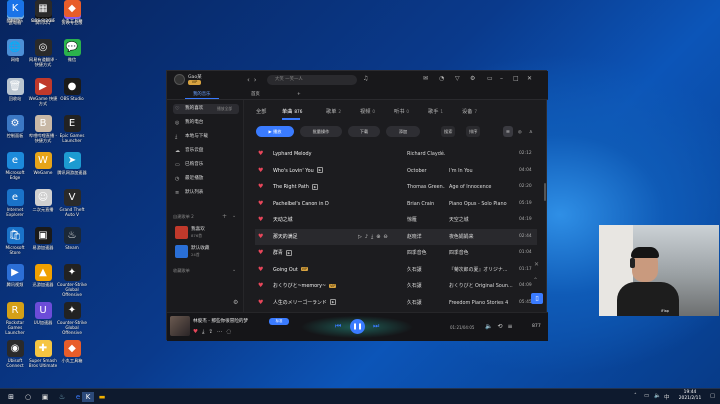  I want to click on quality-badge: 标准, so click(279, 321).